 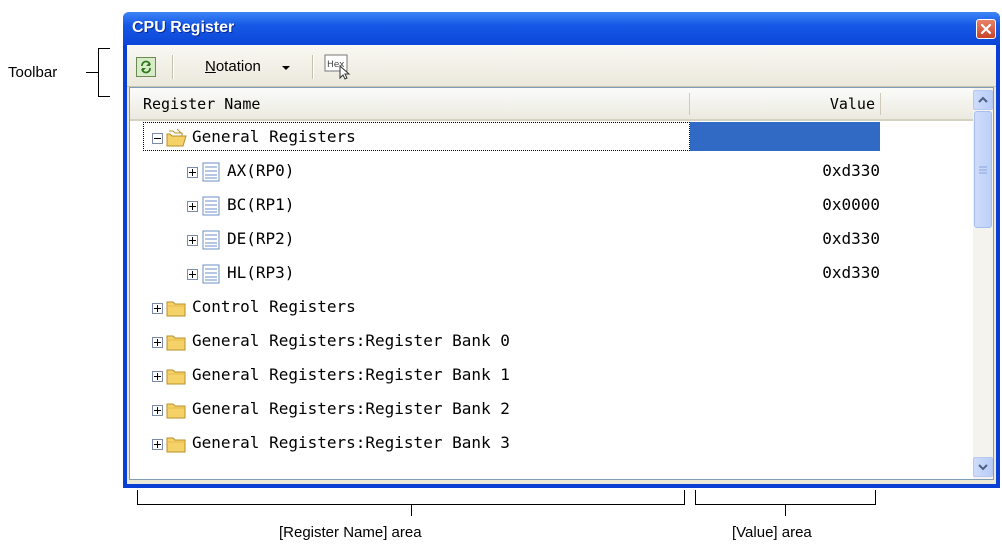 I want to click on value-area-bracket-right, so click(x=875, y=497).